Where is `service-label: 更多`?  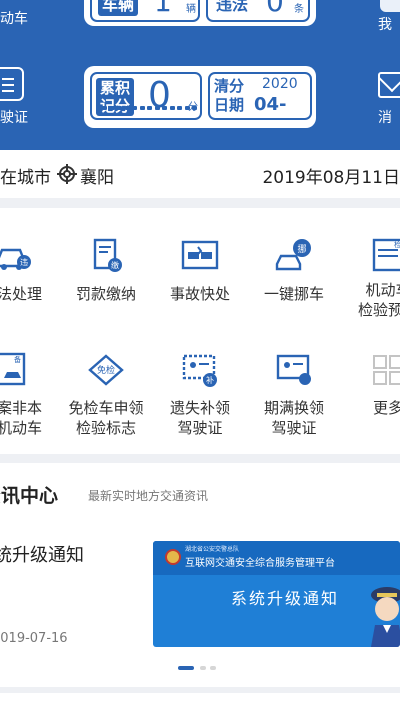 service-label: 更多 is located at coordinates (386, 408).